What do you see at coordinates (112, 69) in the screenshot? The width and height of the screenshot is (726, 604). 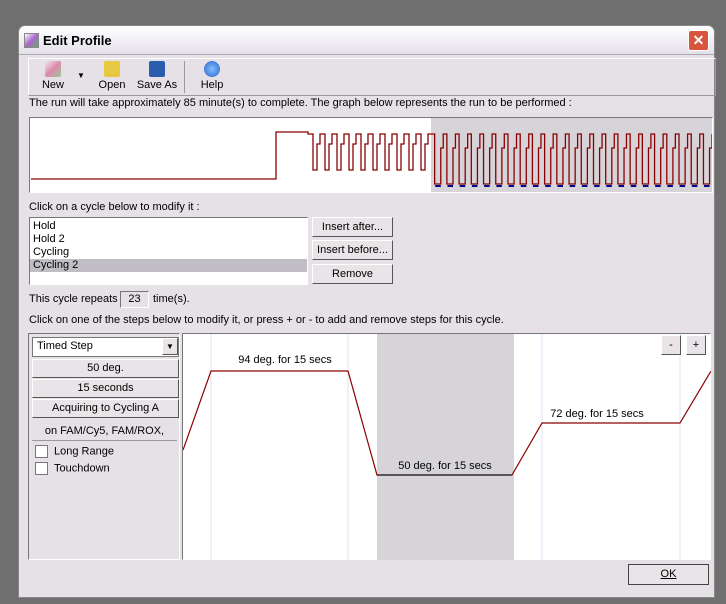 I see `open-folder-icon` at bounding box center [112, 69].